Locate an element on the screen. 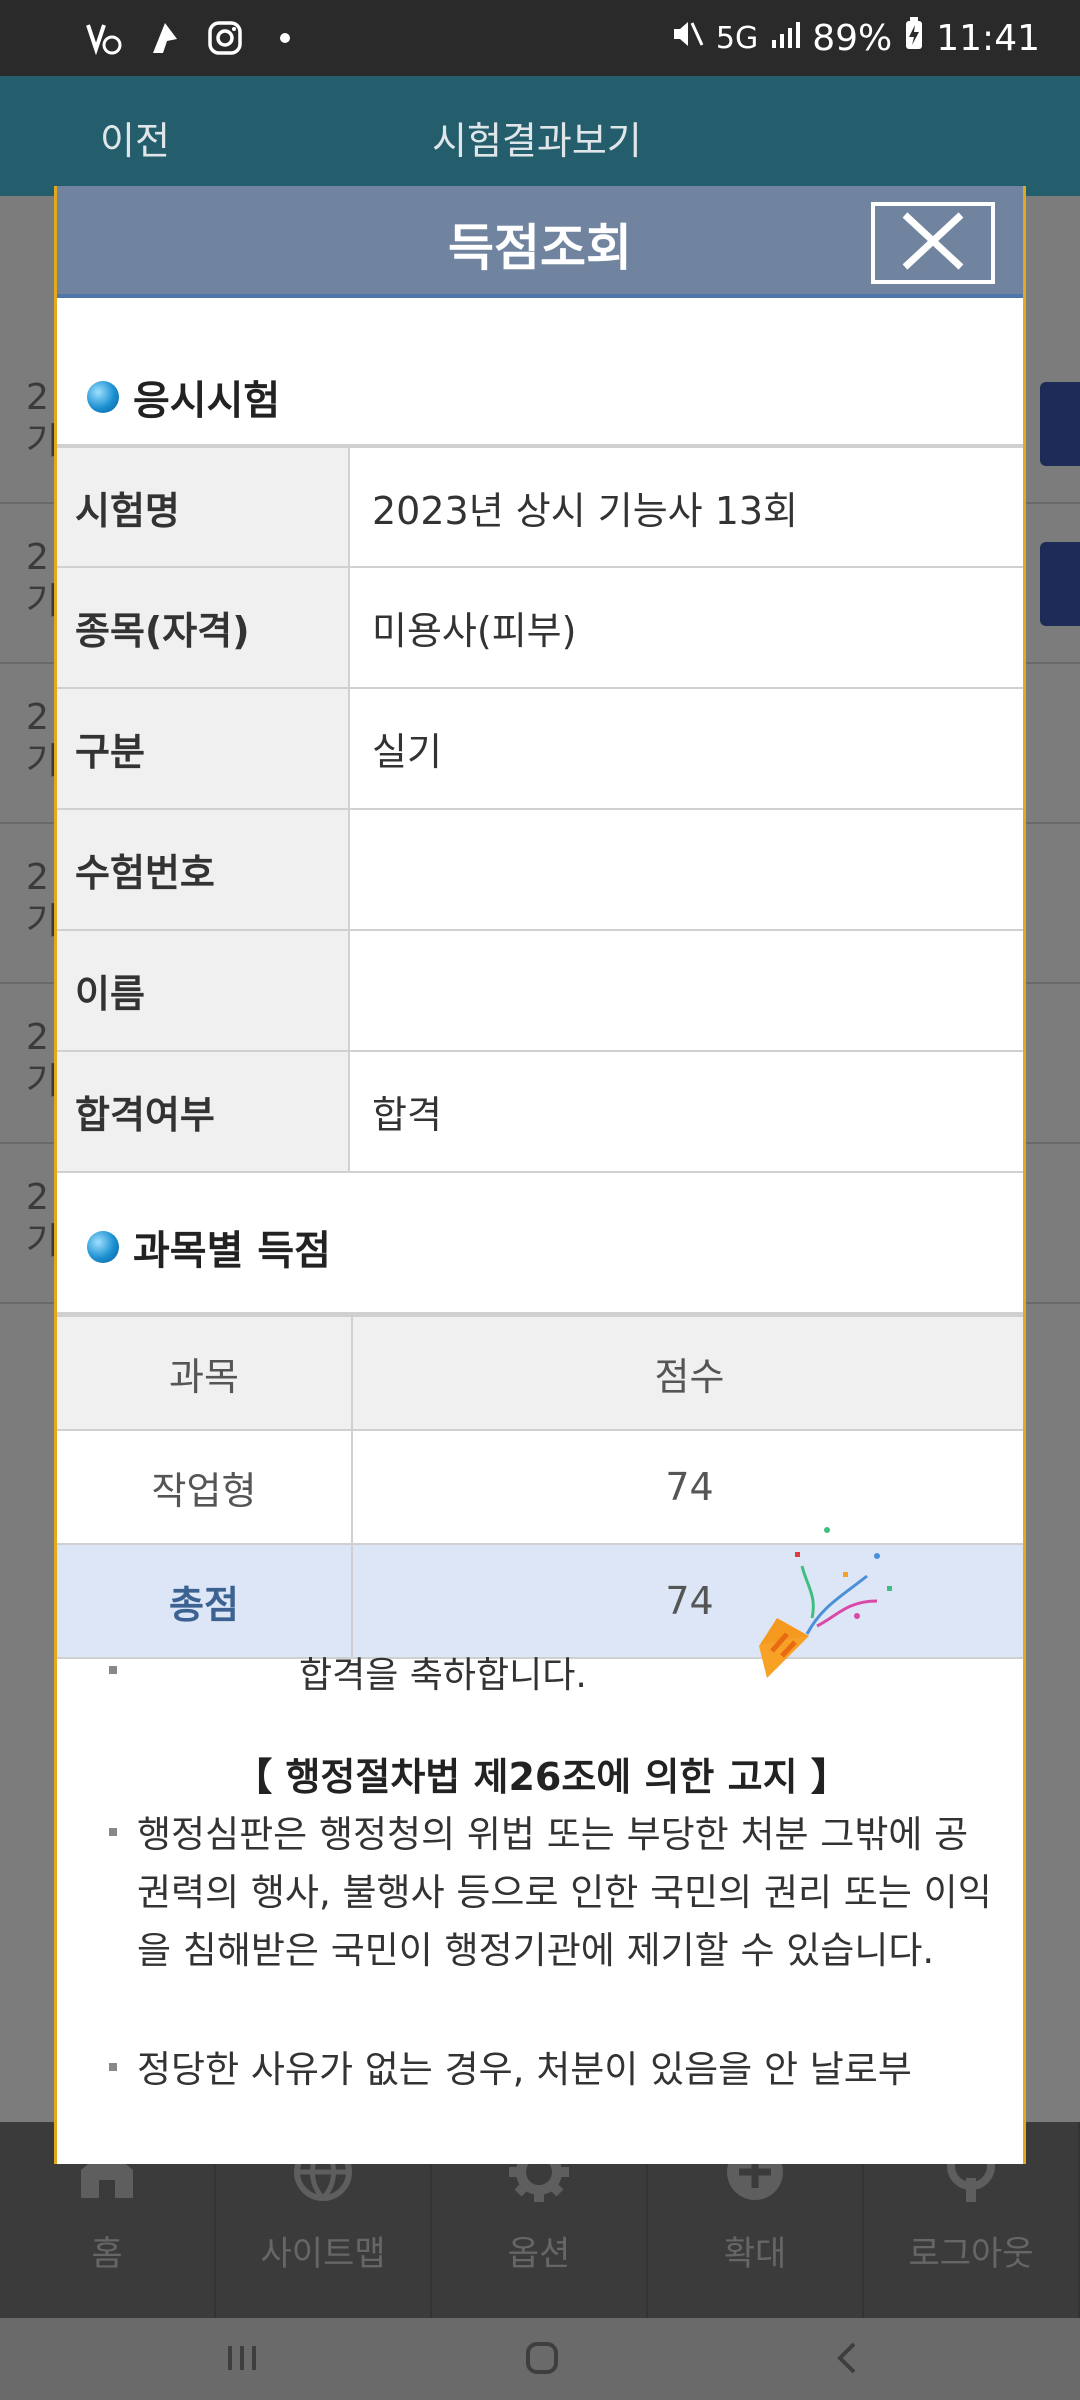  system-nav-bar is located at coordinates (540, 2359).